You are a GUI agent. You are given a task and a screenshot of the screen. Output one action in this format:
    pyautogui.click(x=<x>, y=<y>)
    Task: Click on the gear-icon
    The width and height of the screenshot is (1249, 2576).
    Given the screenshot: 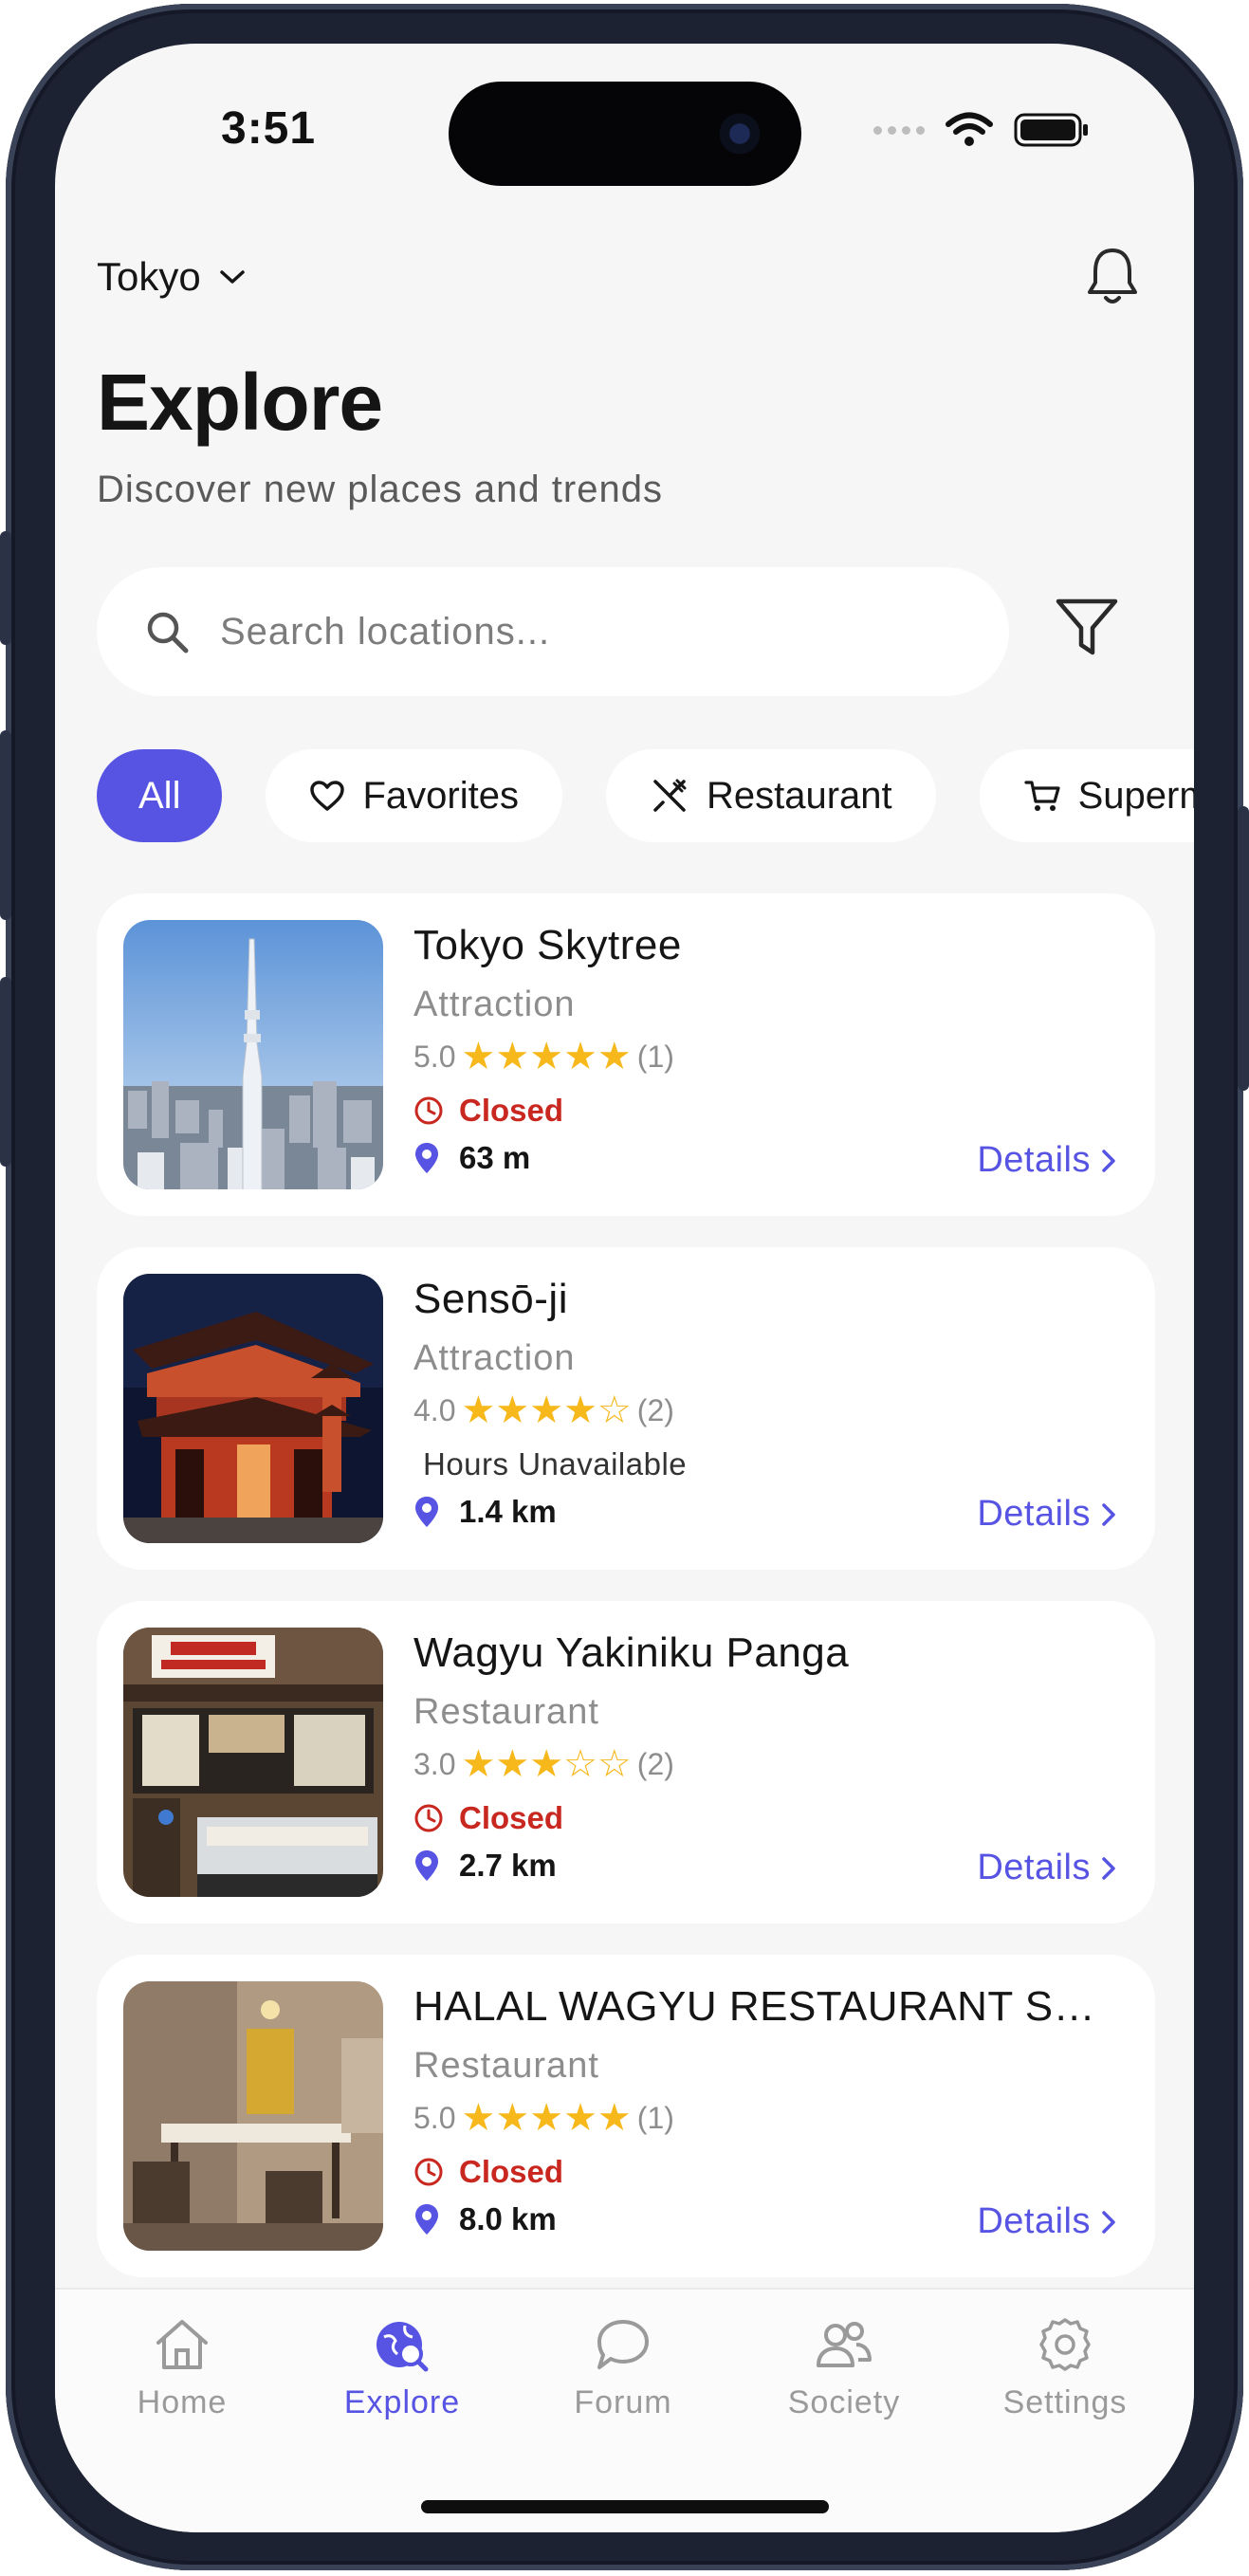 What is the action you would take?
    pyautogui.click(x=1065, y=2344)
    